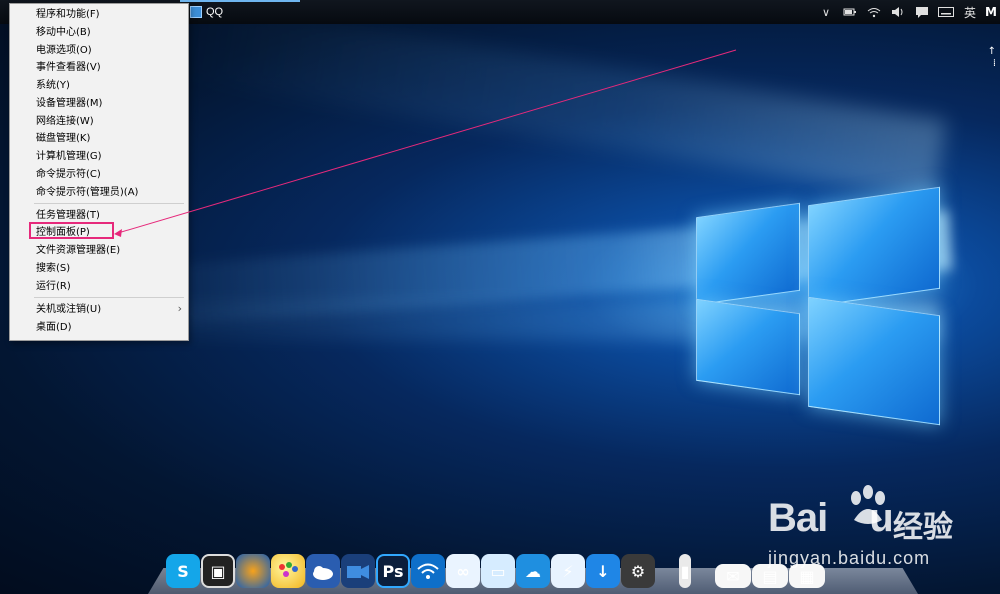  I want to click on menu-item-command-prompt: 命令提示符(C), so click(68, 174).